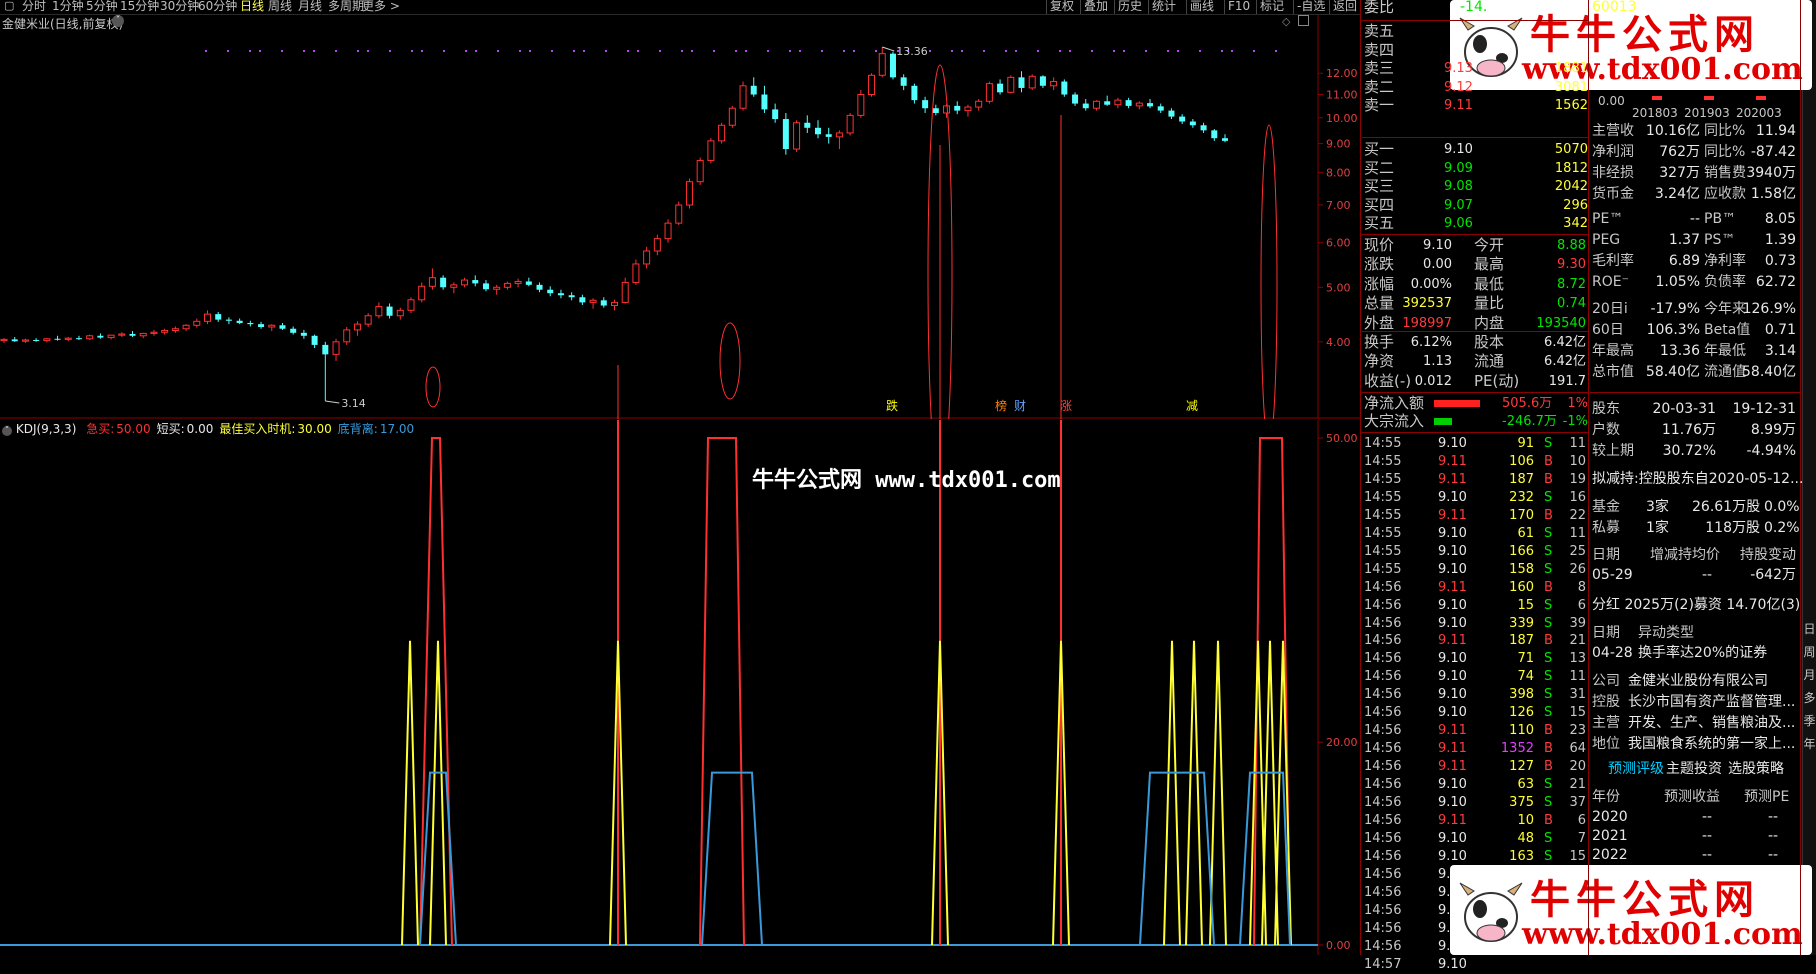 The height and width of the screenshot is (974, 1816). I want to click on kdj-legend-label: 急买:, so click(100, 429).